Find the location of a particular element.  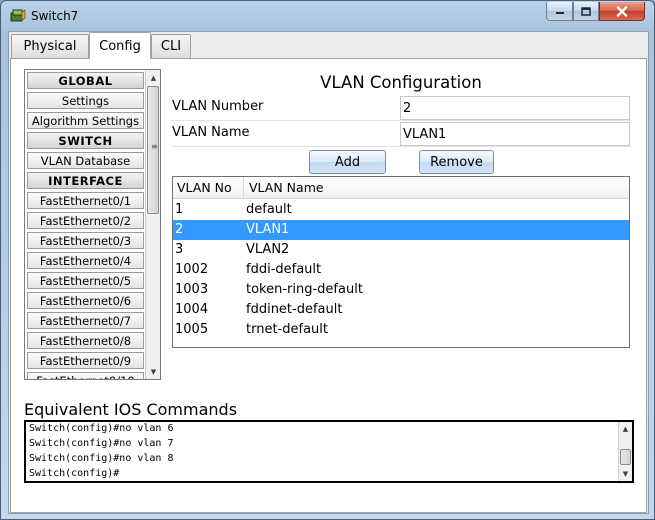

column-header-vlan-name: VLAN Name is located at coordinates (286, 187).